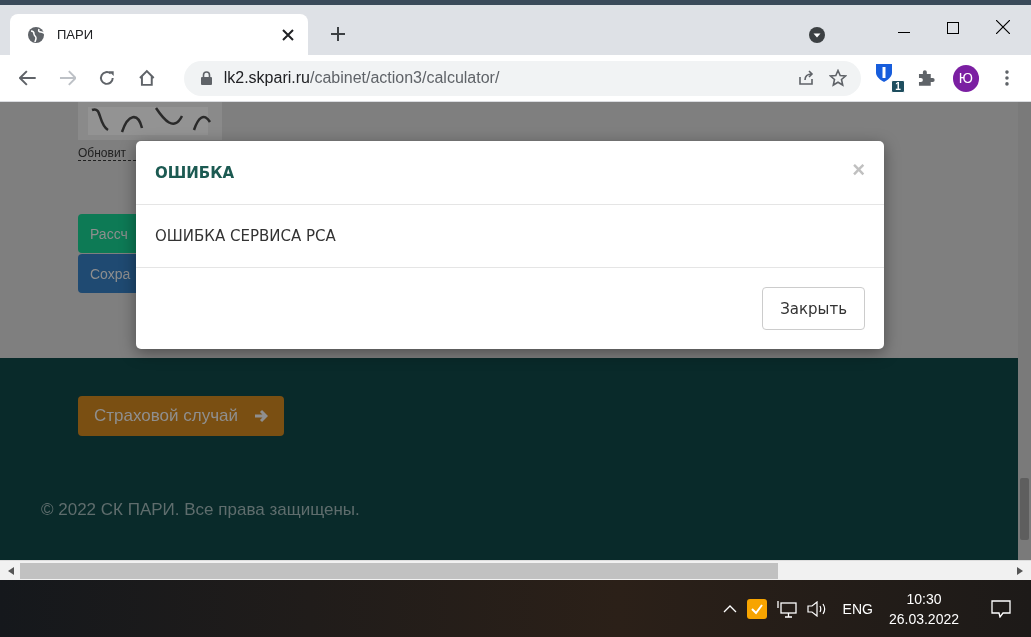  I want to click on checkmark-app-icon, so click(756, 608).